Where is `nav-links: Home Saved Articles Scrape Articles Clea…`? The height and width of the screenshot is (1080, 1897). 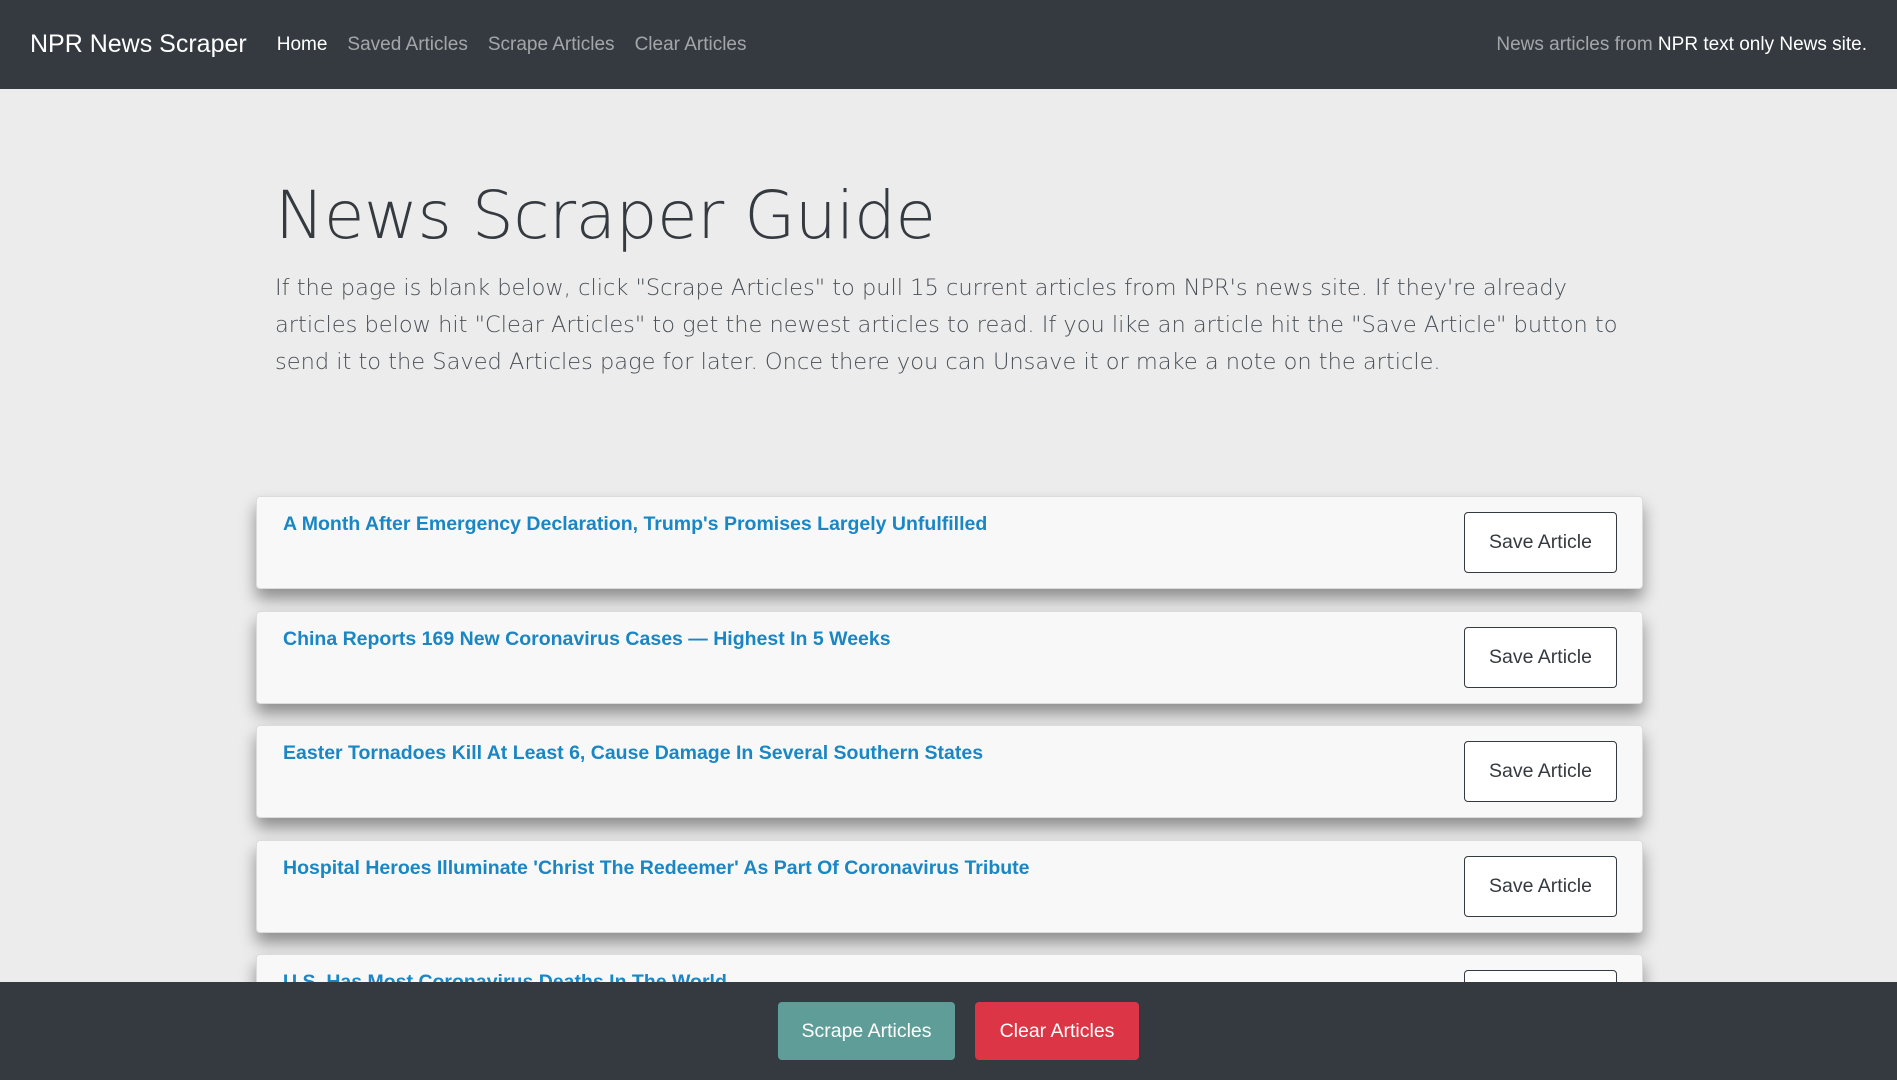
nav-links: Home Saved Articles Scrape Articles Clea… is located at coordinates (522, 45).